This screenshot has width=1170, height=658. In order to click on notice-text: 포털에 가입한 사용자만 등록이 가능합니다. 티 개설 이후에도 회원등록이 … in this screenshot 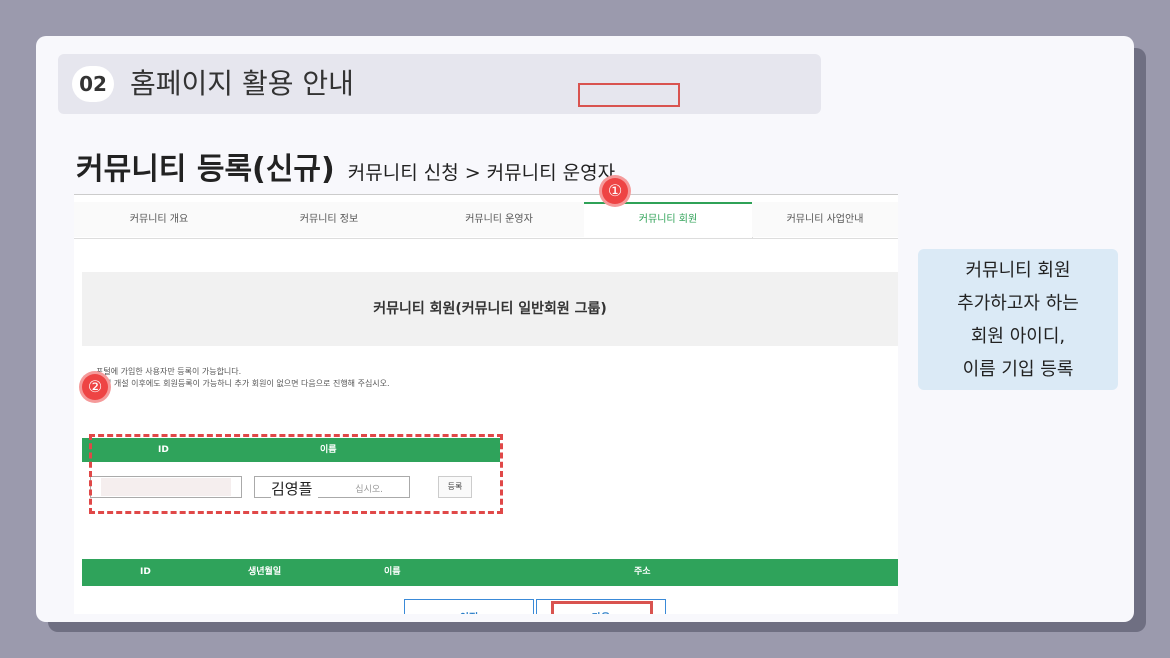, I will do `click(236, 378)`.